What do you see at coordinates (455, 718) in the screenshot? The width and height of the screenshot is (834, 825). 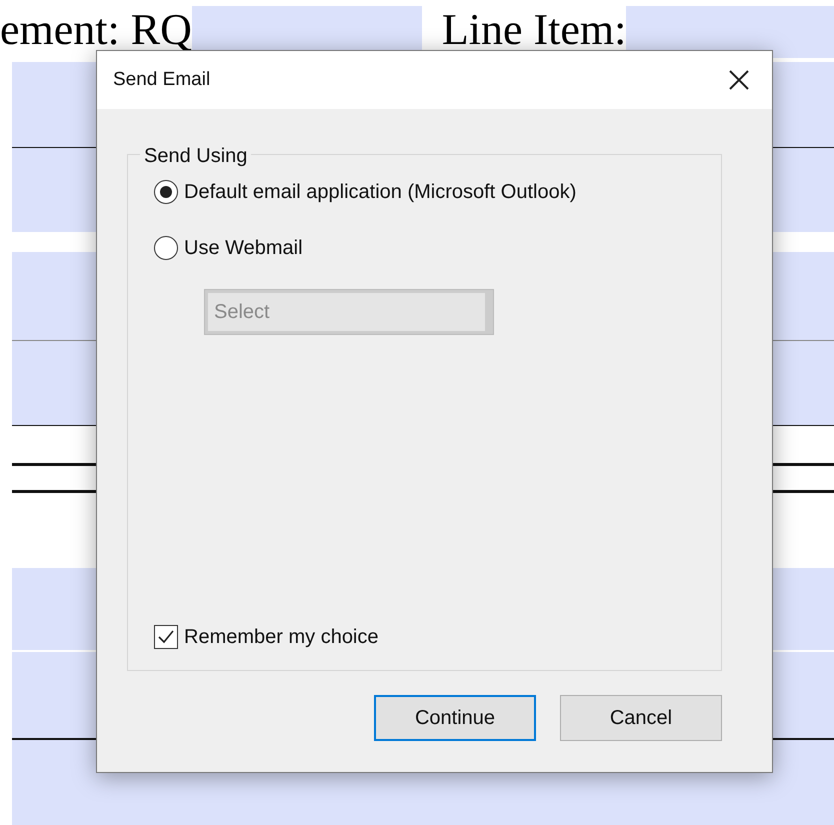 I see `continue-button: Continue` at bounding box center [455, 718].